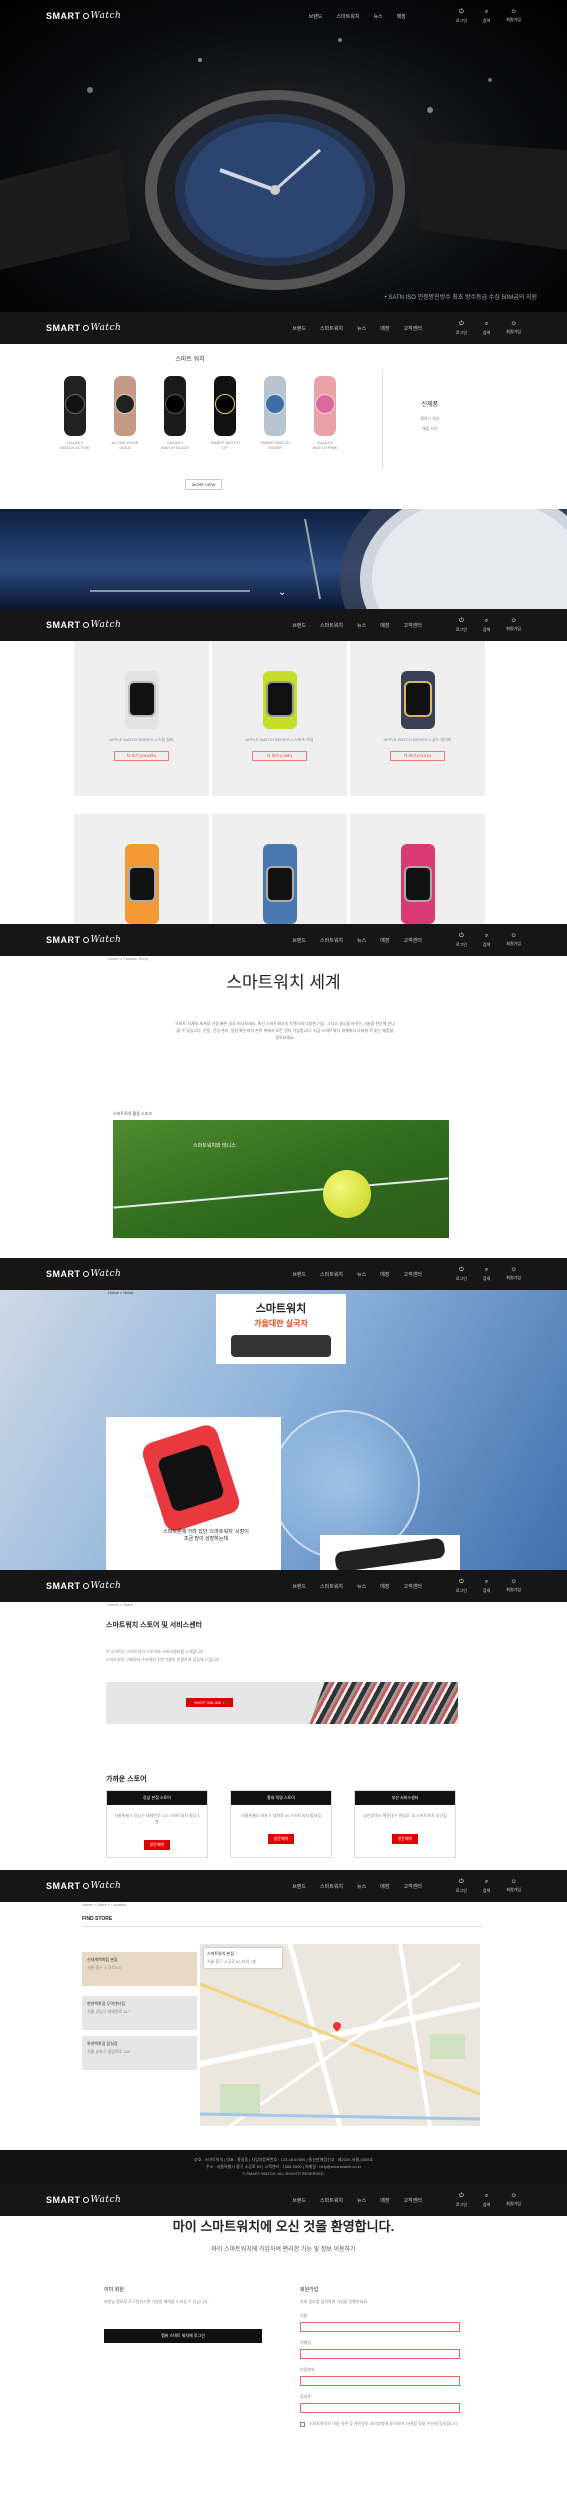  What do you see at coordinates (193, 1493) in the screenshot?
I see `promo-watch-card: 스마트폰에 가려 있던 '스마트워치' 시장이 조금 많이 성장하는데` at bounding box center [193, 1493].